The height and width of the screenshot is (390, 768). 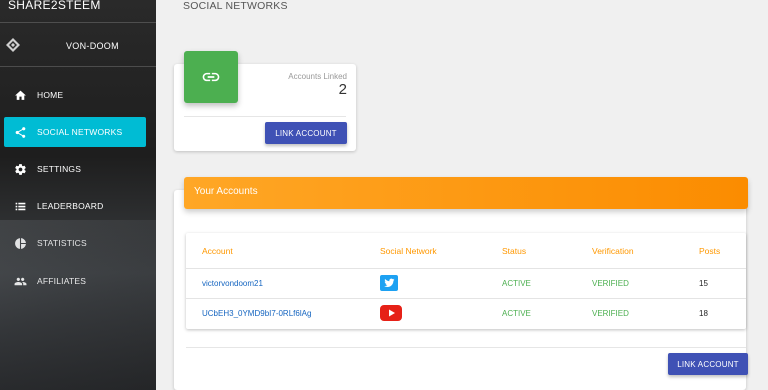 What do you see at coordinates (391, 313) in the screenshot?
I see `youtube-icon` at bounding box center [391, 313].